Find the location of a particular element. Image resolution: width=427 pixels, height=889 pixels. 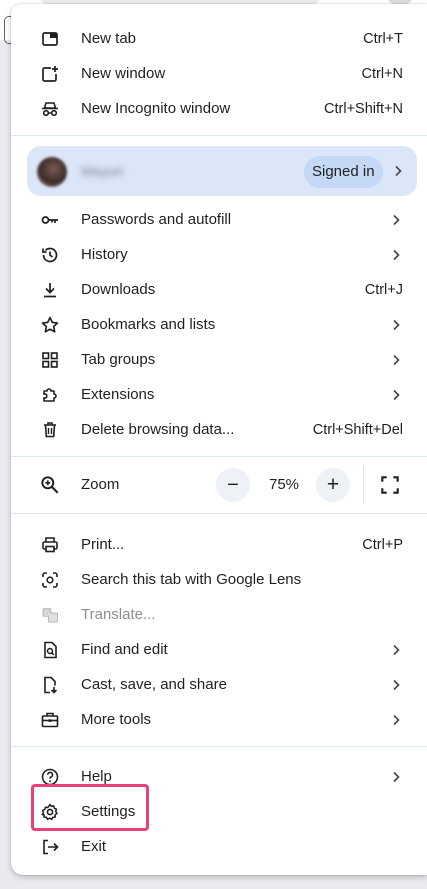

menu-item-label: Help is located at coordinates (96, 776).